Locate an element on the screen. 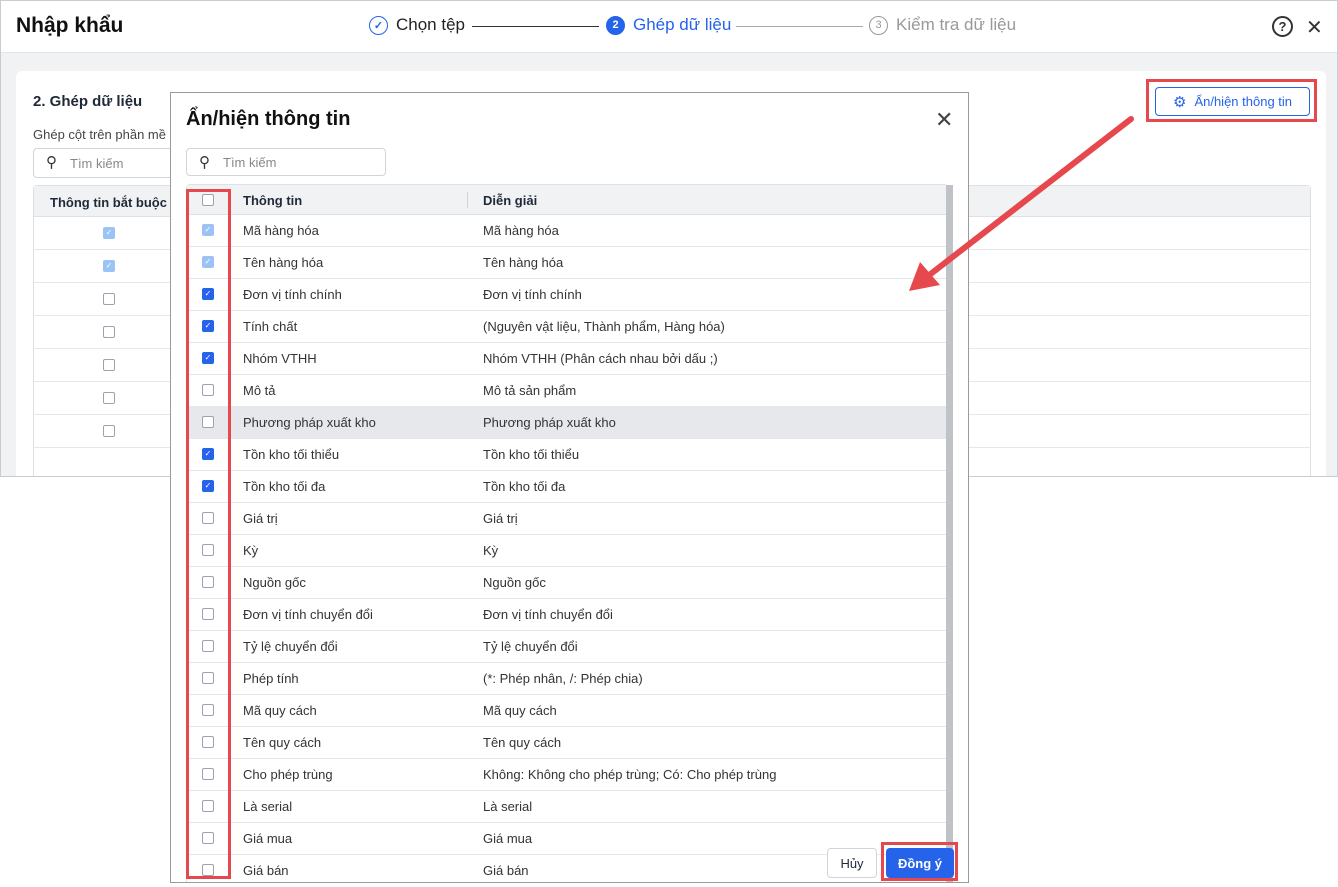  field-description: Tỷ lệ chuyển đổi is located at coordinates (530, 646).